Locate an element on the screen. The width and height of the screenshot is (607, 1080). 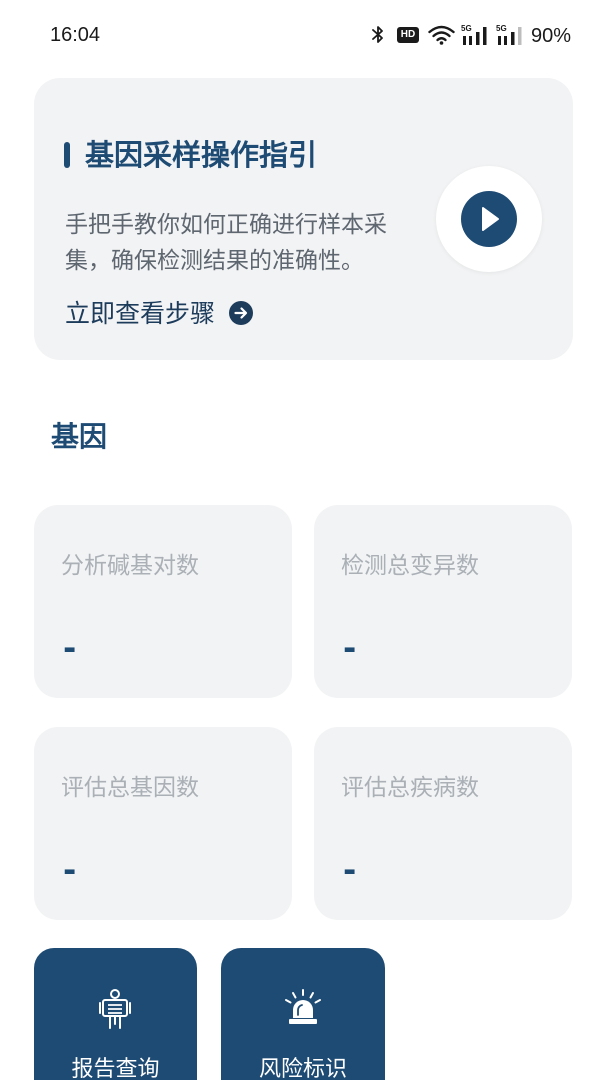
stat-label: 评估总基因数 is located at coordinates (130, 788).